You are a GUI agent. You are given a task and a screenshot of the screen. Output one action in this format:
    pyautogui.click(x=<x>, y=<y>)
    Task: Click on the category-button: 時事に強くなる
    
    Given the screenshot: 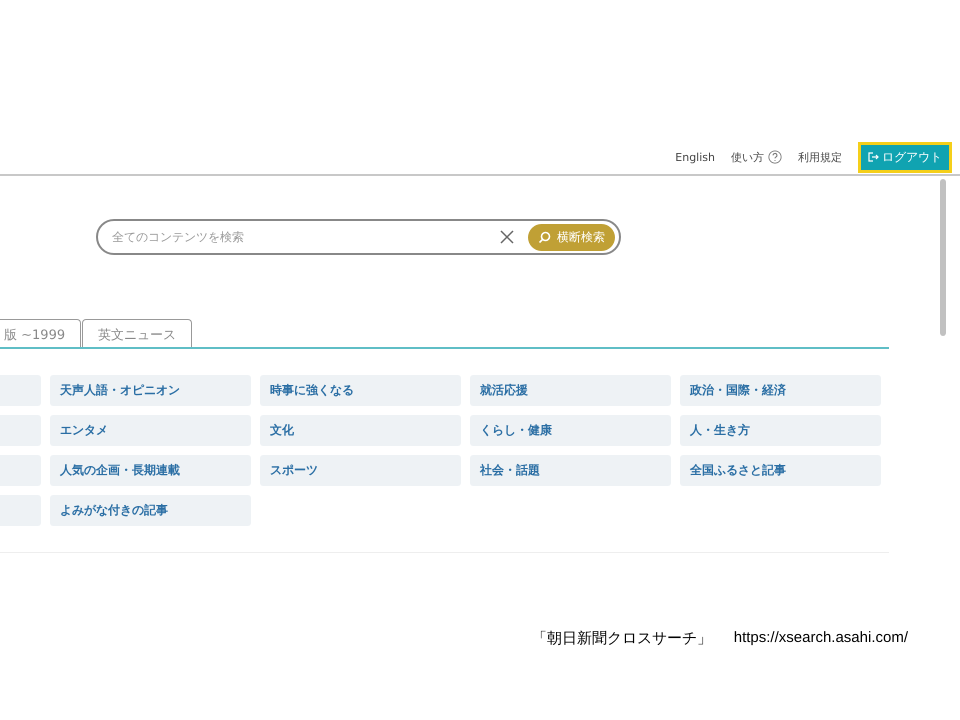 What is the action you would take?
    pyautogui.click(x=360, y=390)
    